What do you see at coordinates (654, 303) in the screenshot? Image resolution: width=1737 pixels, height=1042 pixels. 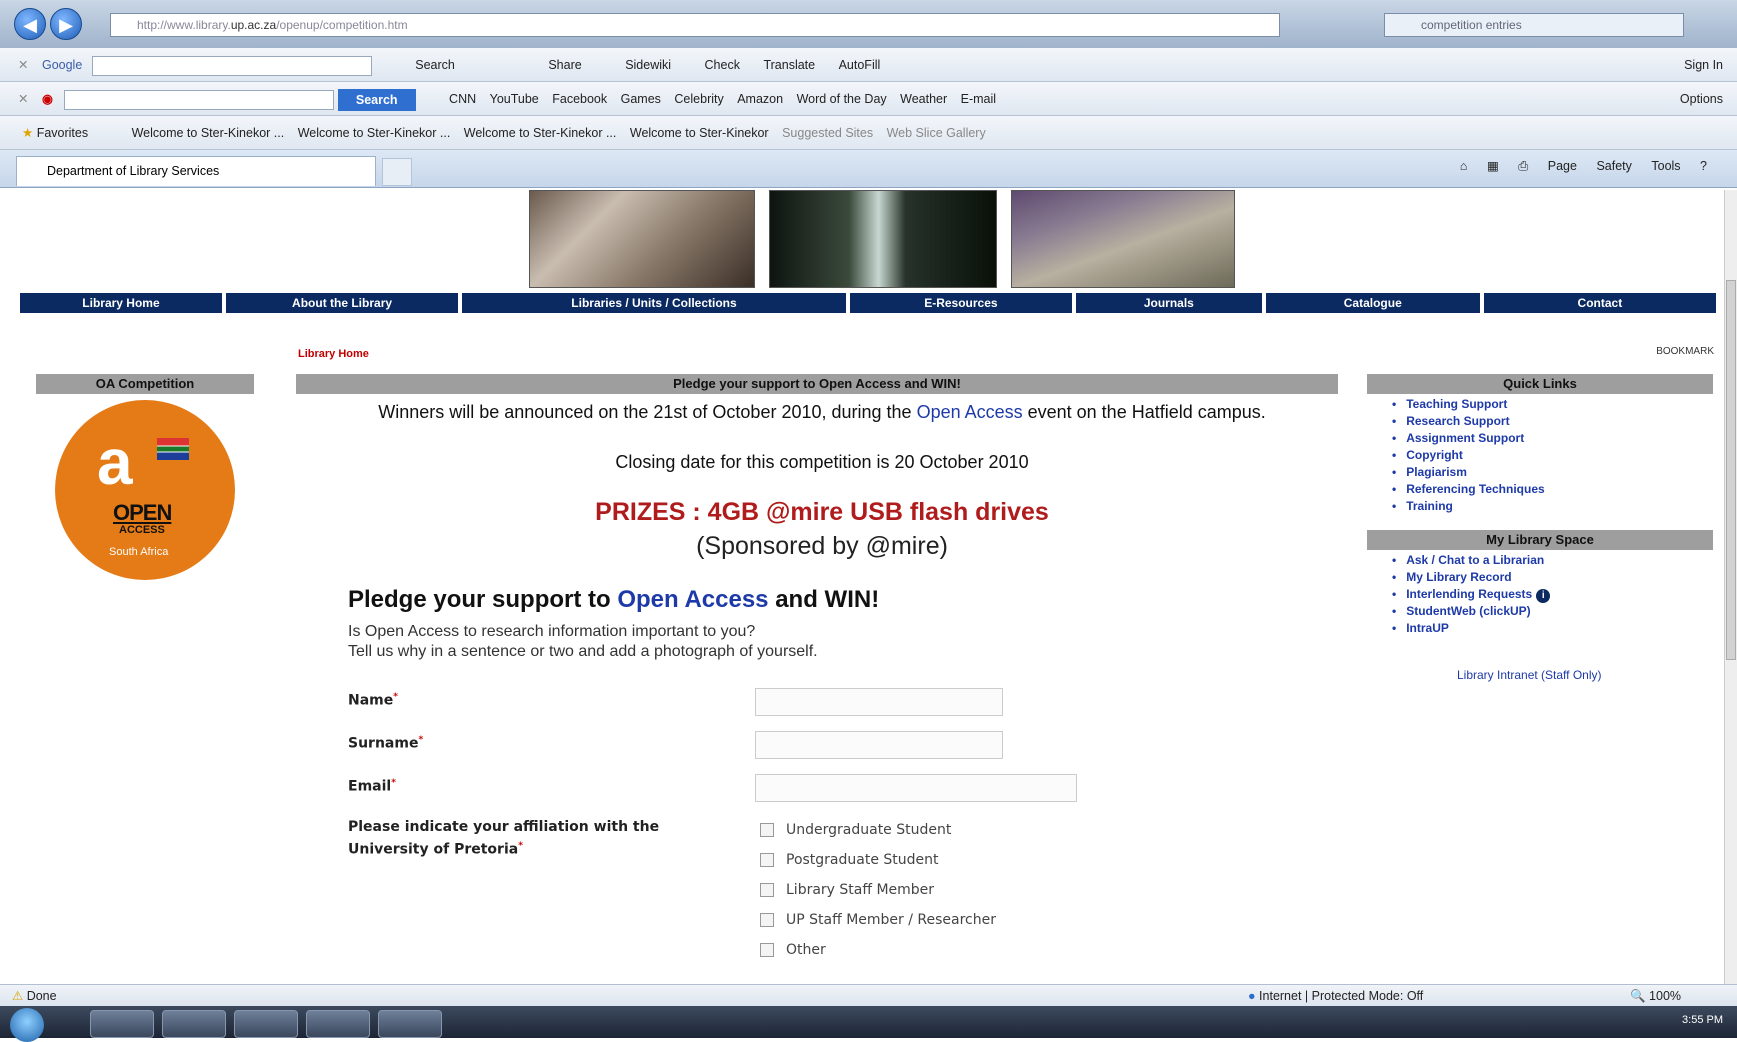 I see `menu-libraries-units: Libraries / Units / Collections` at bounding box center [654, 303].